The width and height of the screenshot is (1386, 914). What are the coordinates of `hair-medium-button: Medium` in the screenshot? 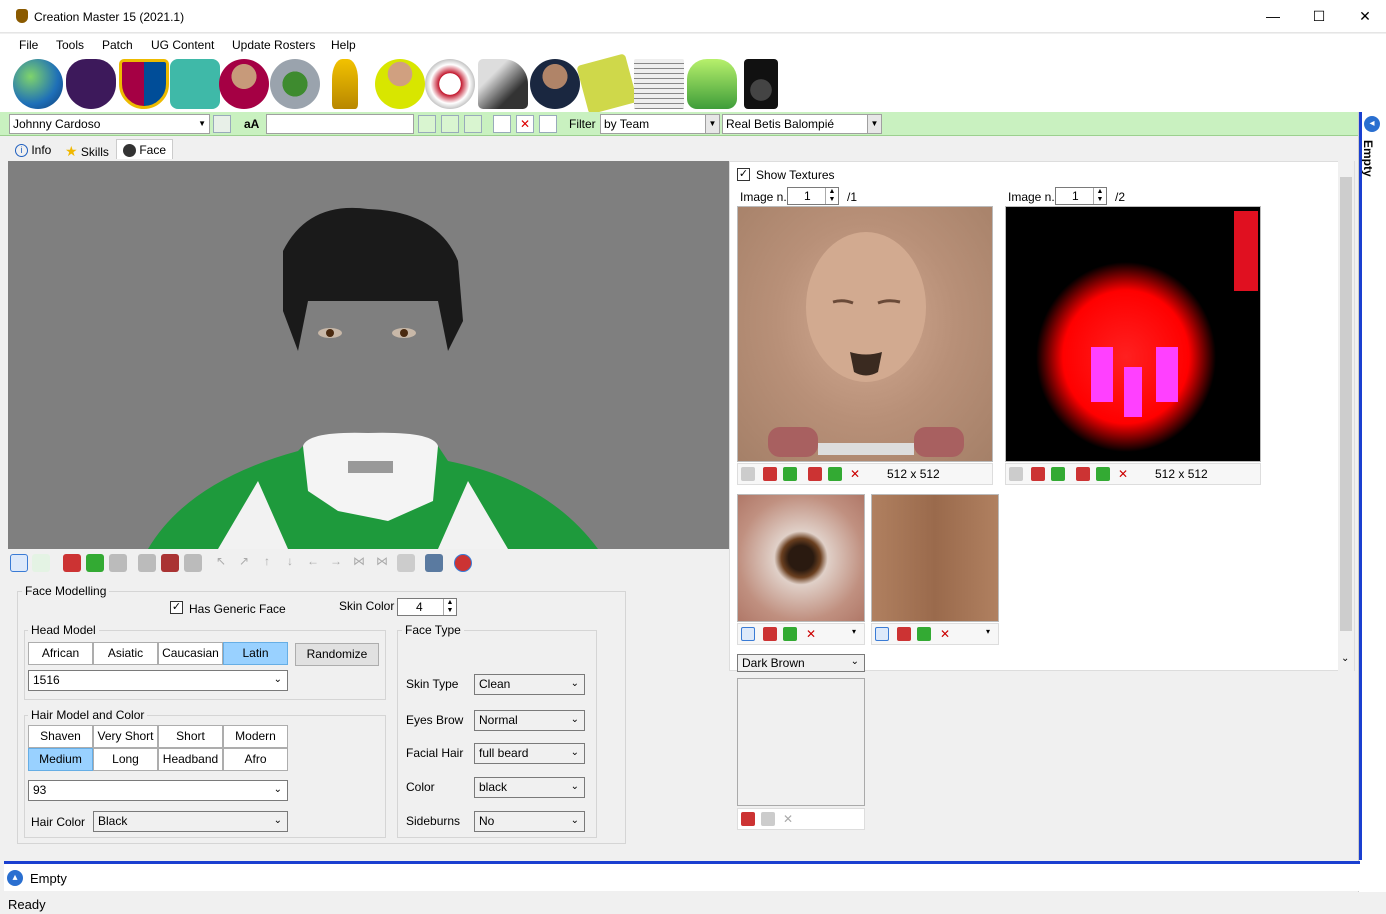 It's located at (60, 759).